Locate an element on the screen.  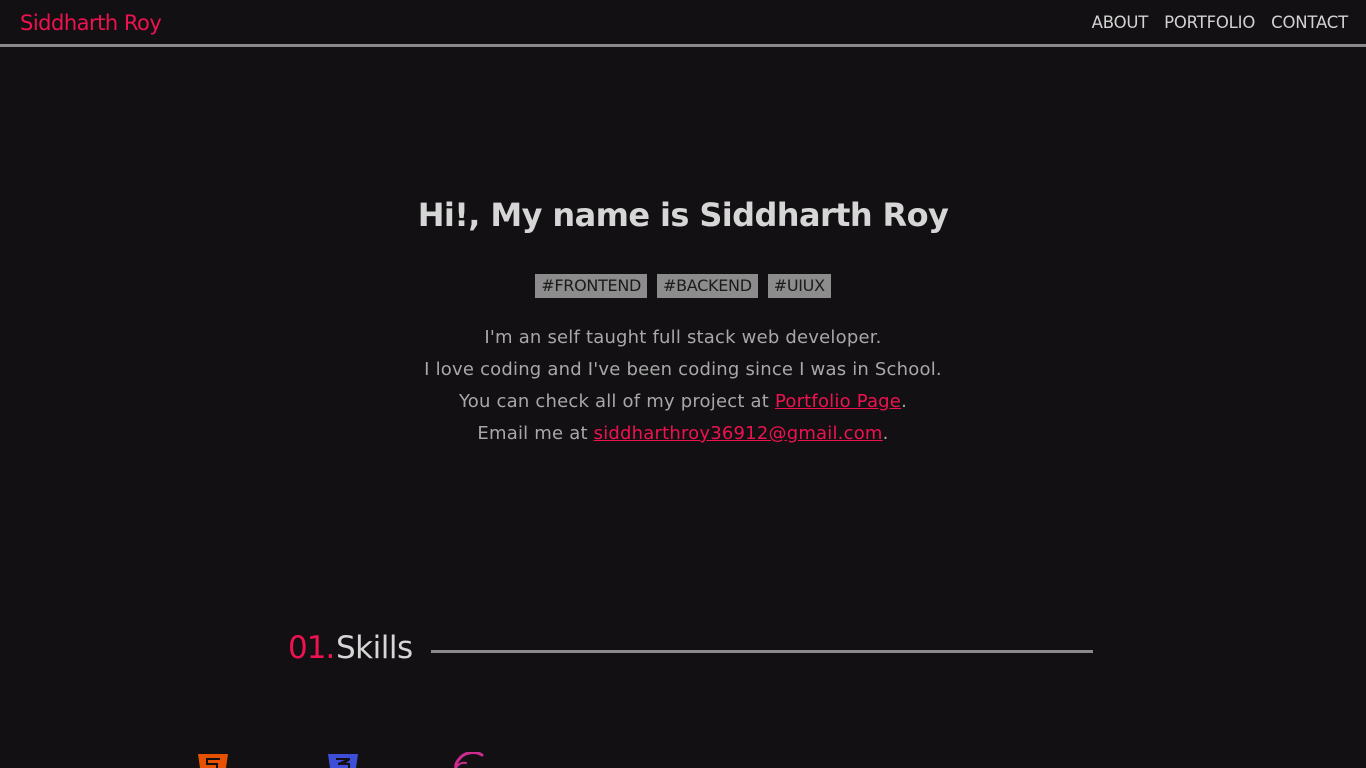
nav-portfolio: PORTFOLIO is located at coordinates (1209, 22).